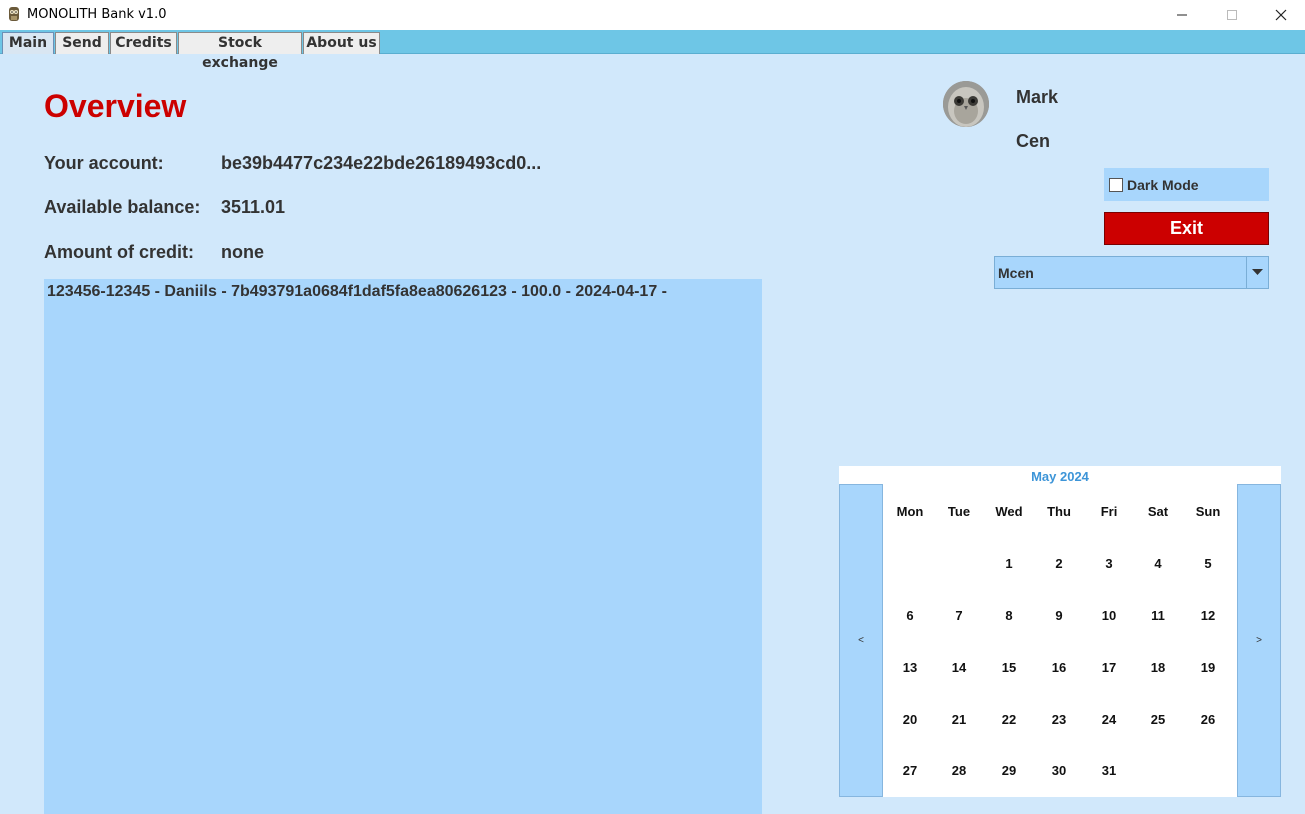 The width and height of the screenshot is (1305, 814). I want to click on weekday-header: Wed, so click(1009, 511).